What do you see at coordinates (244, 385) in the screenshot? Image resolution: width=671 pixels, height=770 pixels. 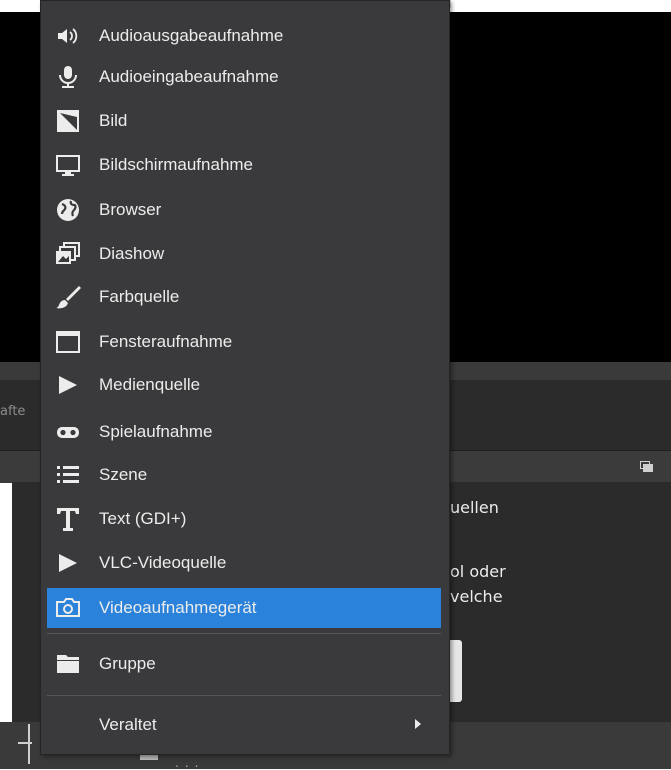 I see `menu-item-media-source: Medienquelle` at bounding box center [244, 385].